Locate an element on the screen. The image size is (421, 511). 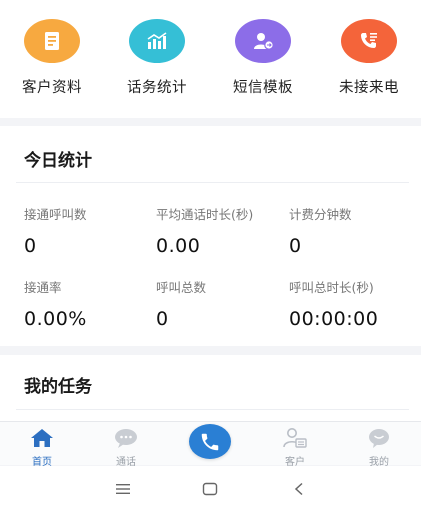
my-tasks-title: 我的任务 is located at coordinates (58, 387).